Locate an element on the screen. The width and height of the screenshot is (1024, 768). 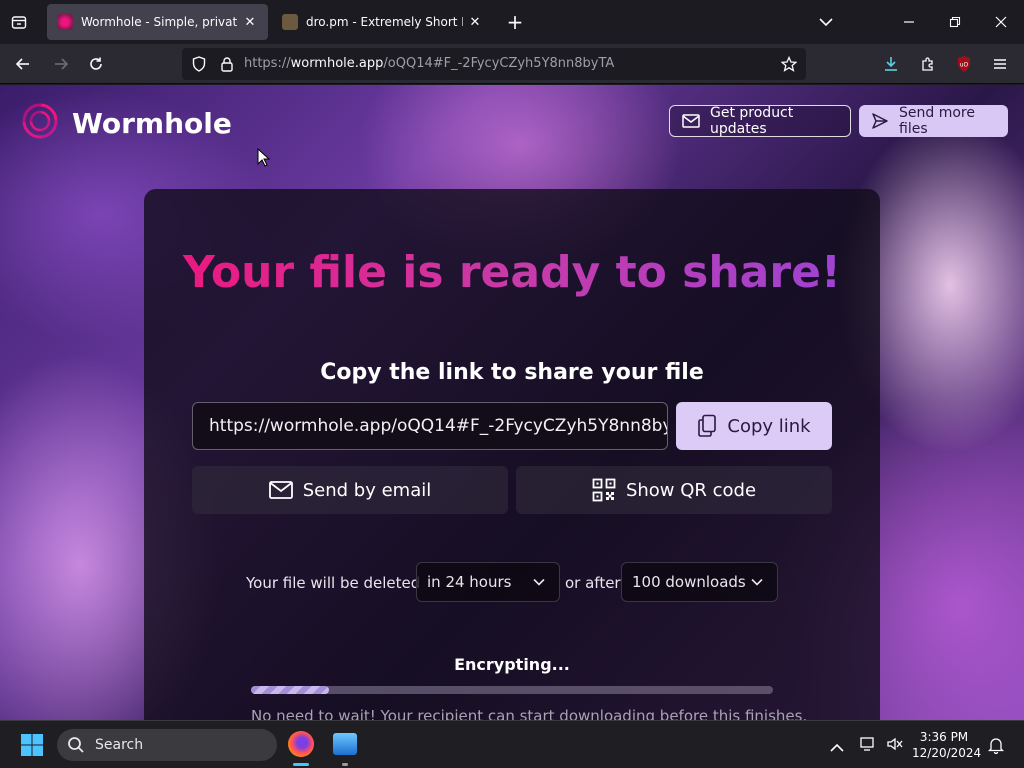
maximize-icon is located at coordinates (955, 22).